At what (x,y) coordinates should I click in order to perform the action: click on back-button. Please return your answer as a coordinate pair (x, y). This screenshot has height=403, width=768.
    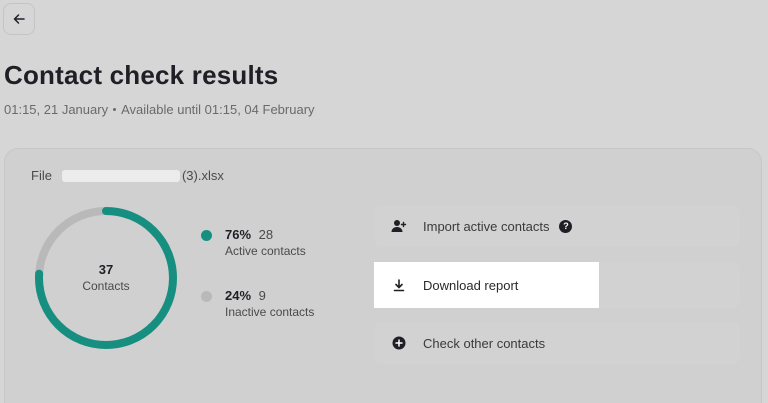
    Looking at the image, I should click on (19, 19).